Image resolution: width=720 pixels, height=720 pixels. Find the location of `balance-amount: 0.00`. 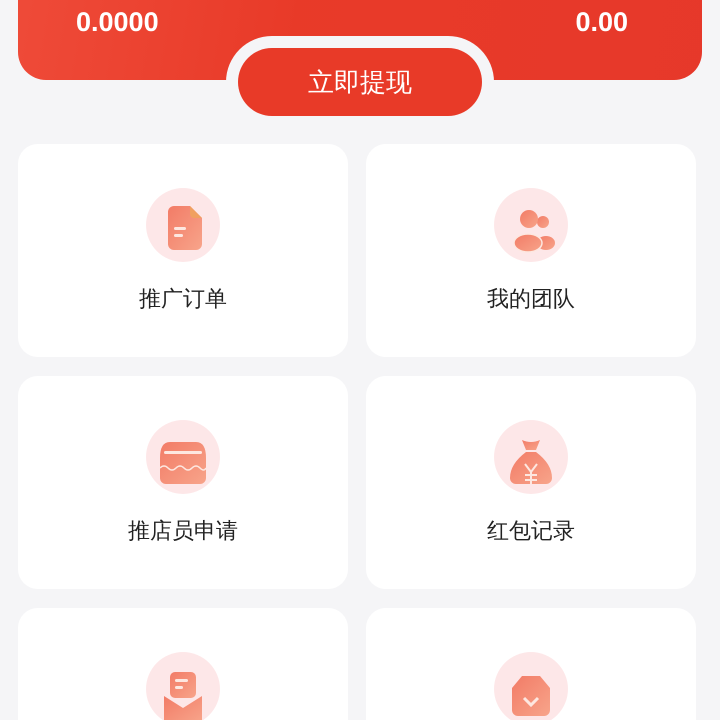

balance-amount: 0.00 is located at coordinates (601, 22).